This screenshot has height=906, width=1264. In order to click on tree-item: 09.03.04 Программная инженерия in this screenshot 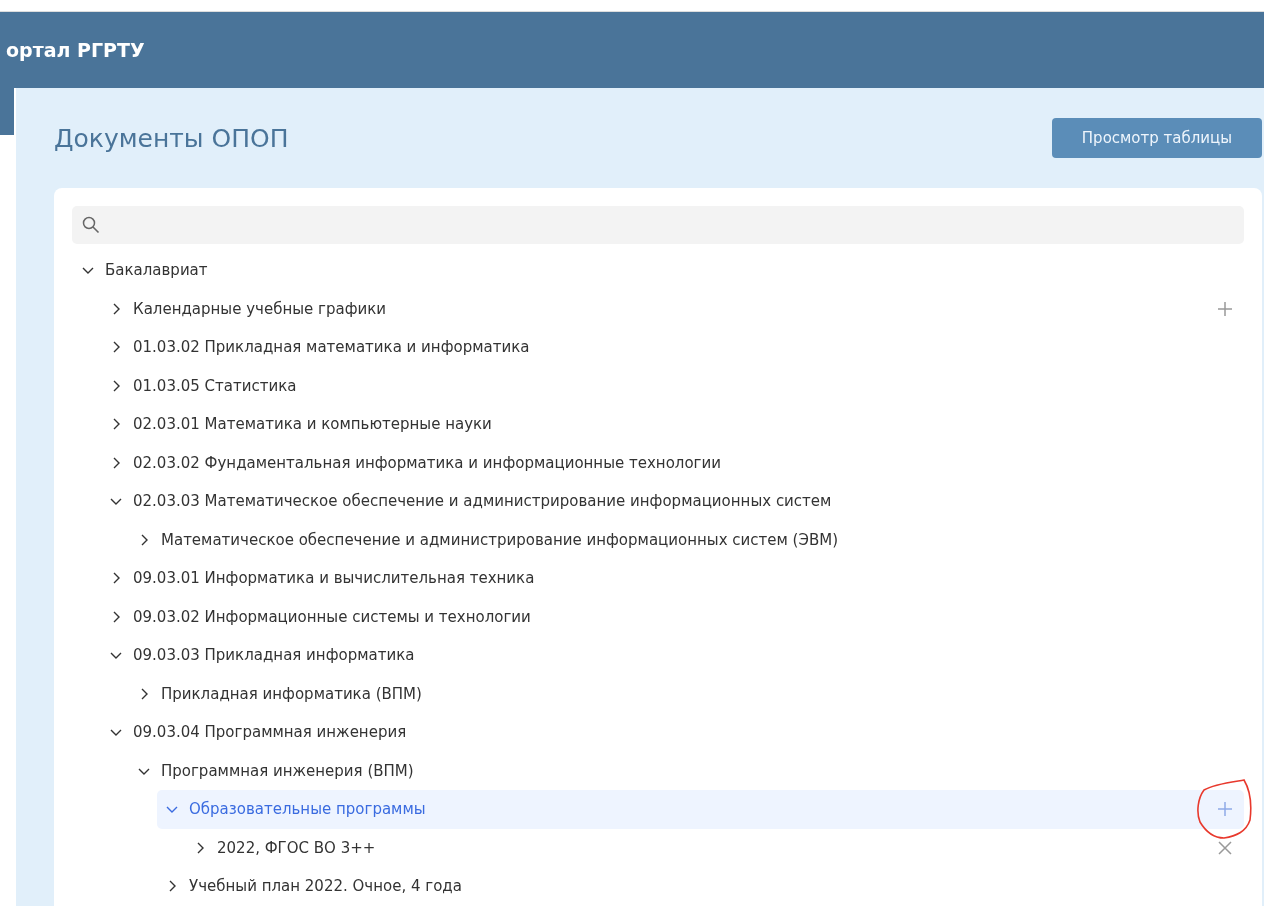, I will do `click(672, 732)`.